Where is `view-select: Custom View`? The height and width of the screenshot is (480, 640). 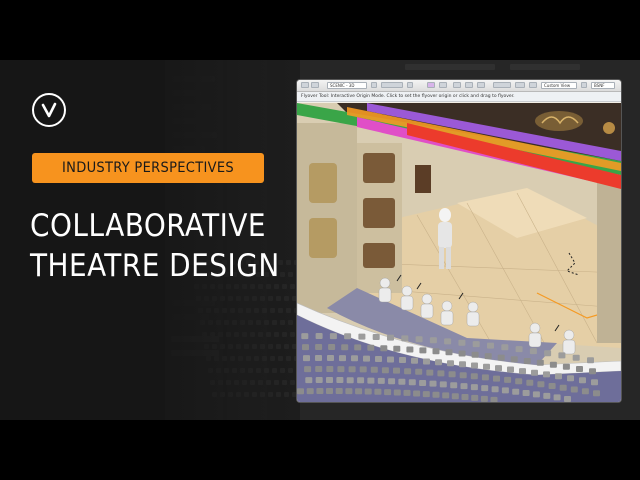
view-select: Custom View is located at coordinates (559, 85).